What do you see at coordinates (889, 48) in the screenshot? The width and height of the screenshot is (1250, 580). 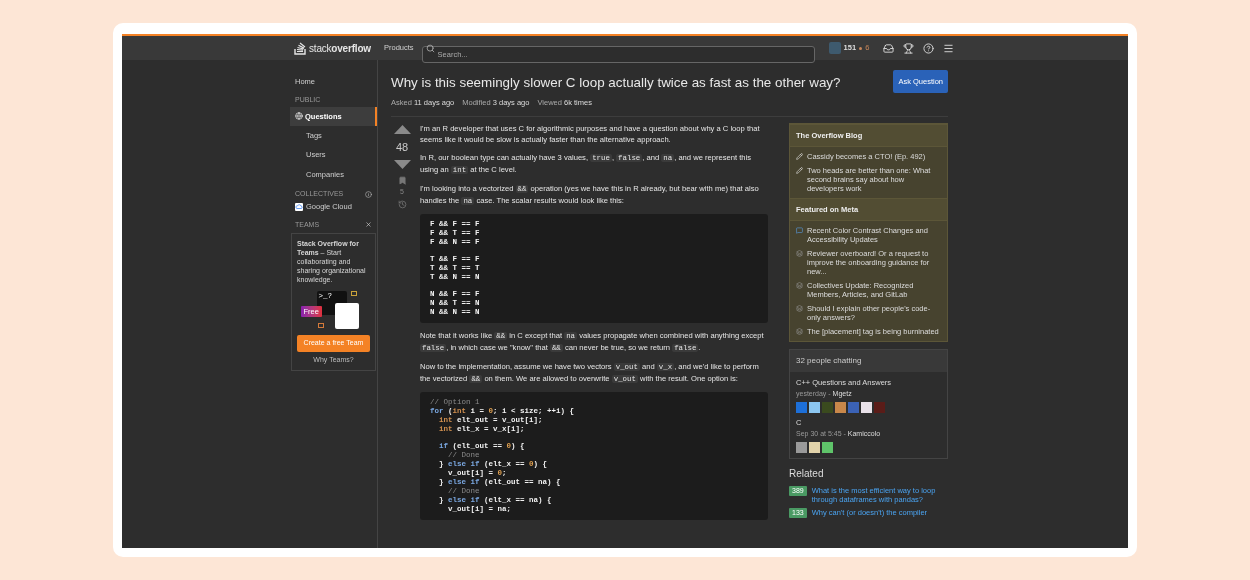 I see `inbox-icon` at bounding box center [889, 48].